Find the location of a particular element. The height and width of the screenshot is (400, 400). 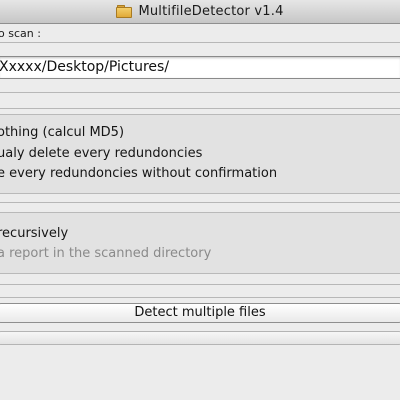

folder-icon is located at coordinates (124, 11).